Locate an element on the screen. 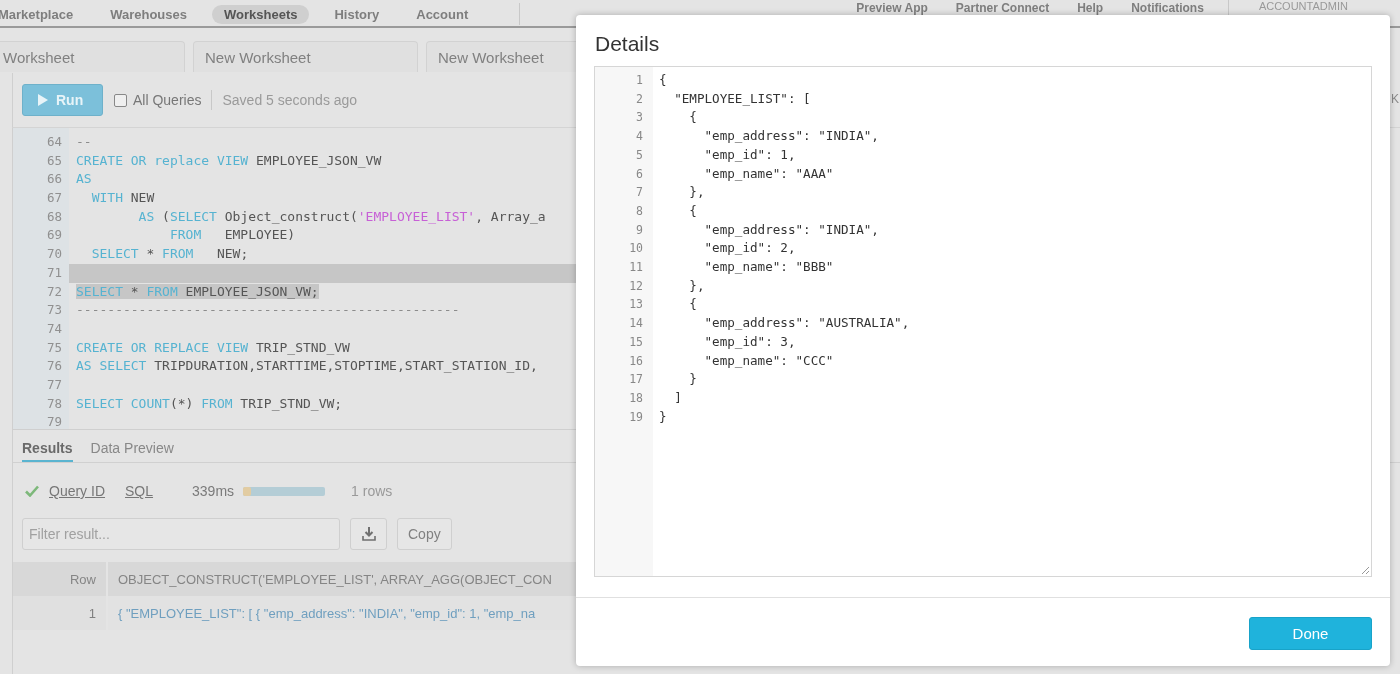 The height and width of the screenshot is (674, 1400). nav-tab: Worksheets is located at coordinates (261, 14).